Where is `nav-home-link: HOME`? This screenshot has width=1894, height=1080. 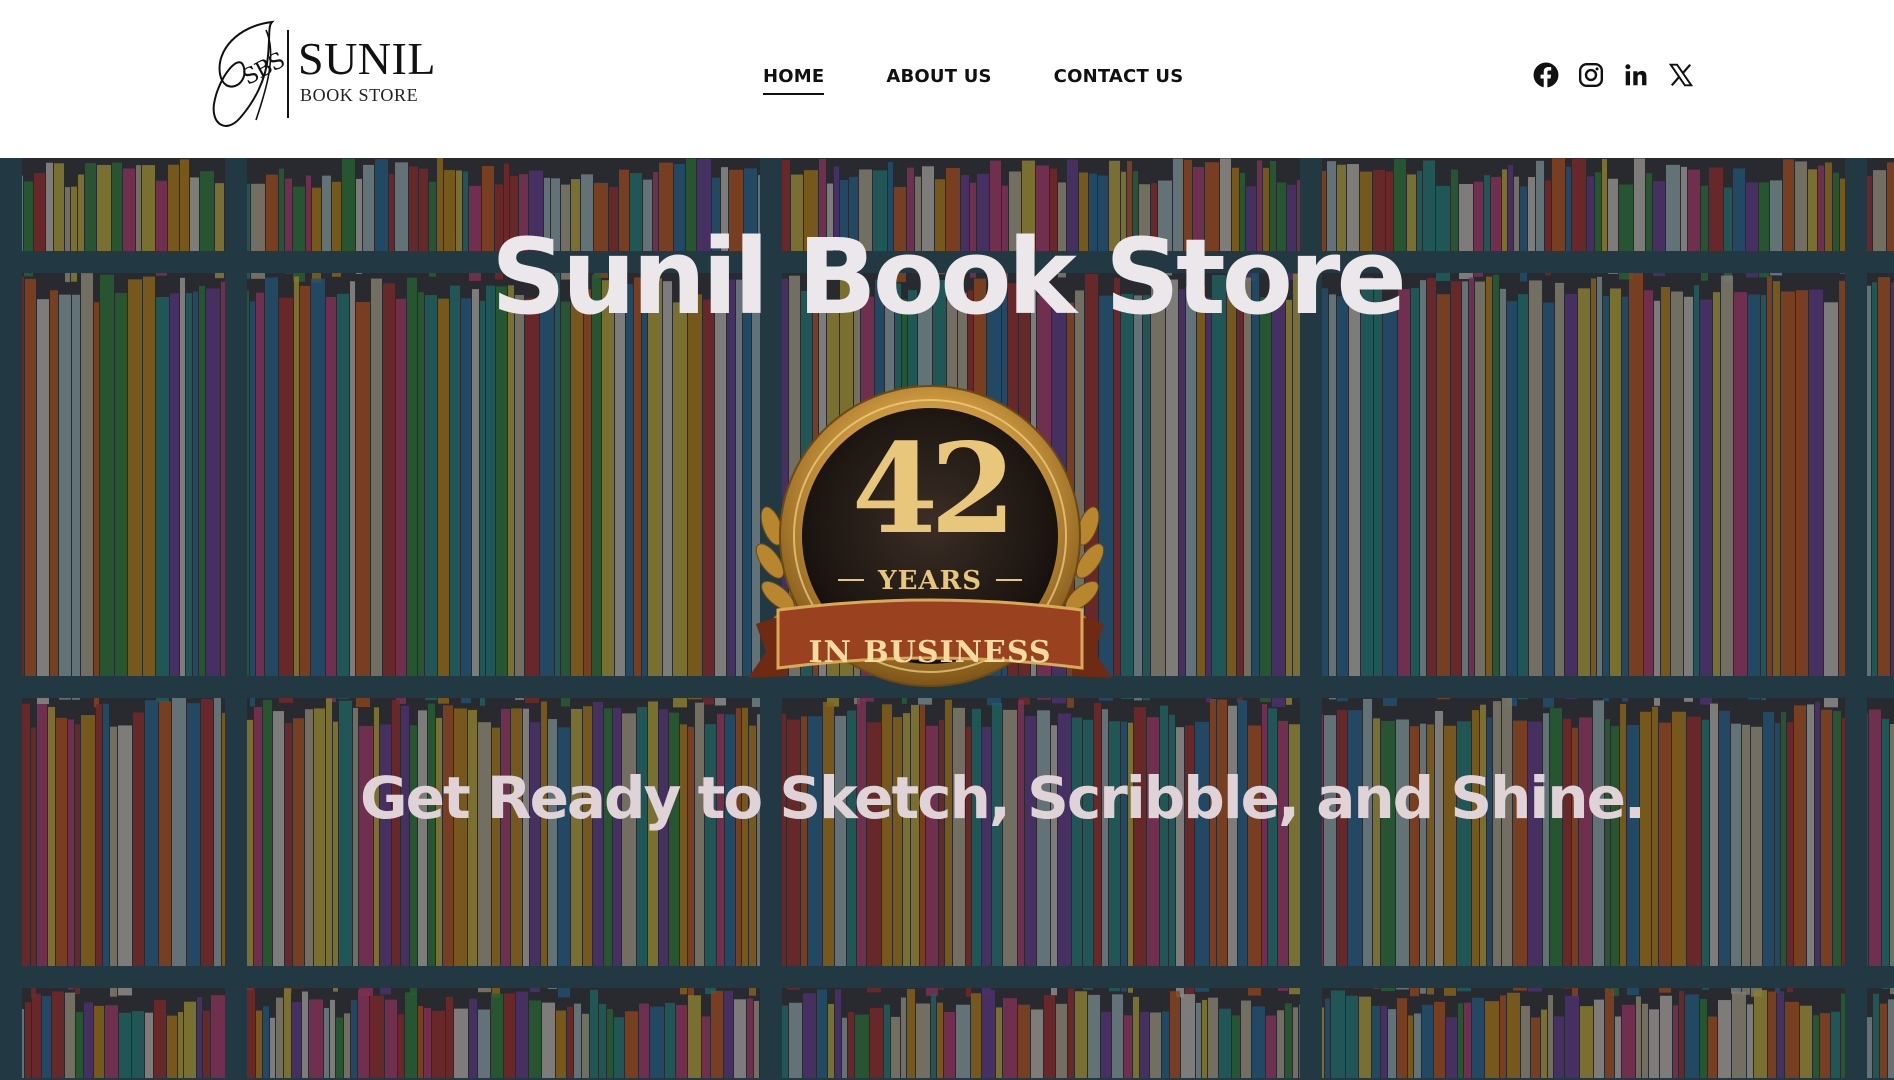 nav-home-link: HOME is located at coordinates (794, 80).